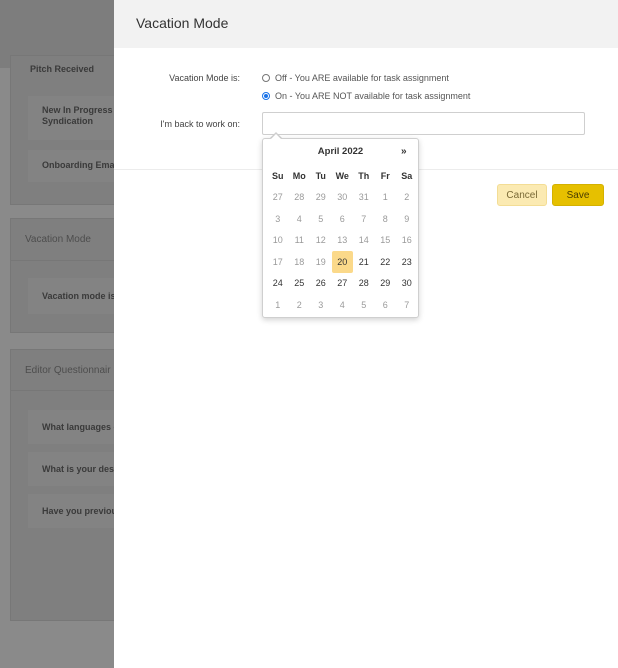 The image size is (618, 668). I want to click on datepicker-day: 23, so click(407, 262).